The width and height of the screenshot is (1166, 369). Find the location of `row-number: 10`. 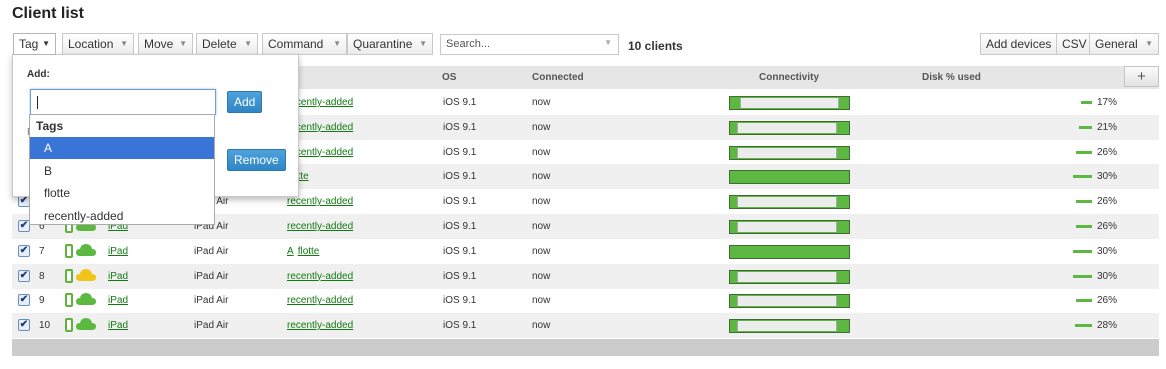

row-number: 10 is located at coordinates (45, 326).